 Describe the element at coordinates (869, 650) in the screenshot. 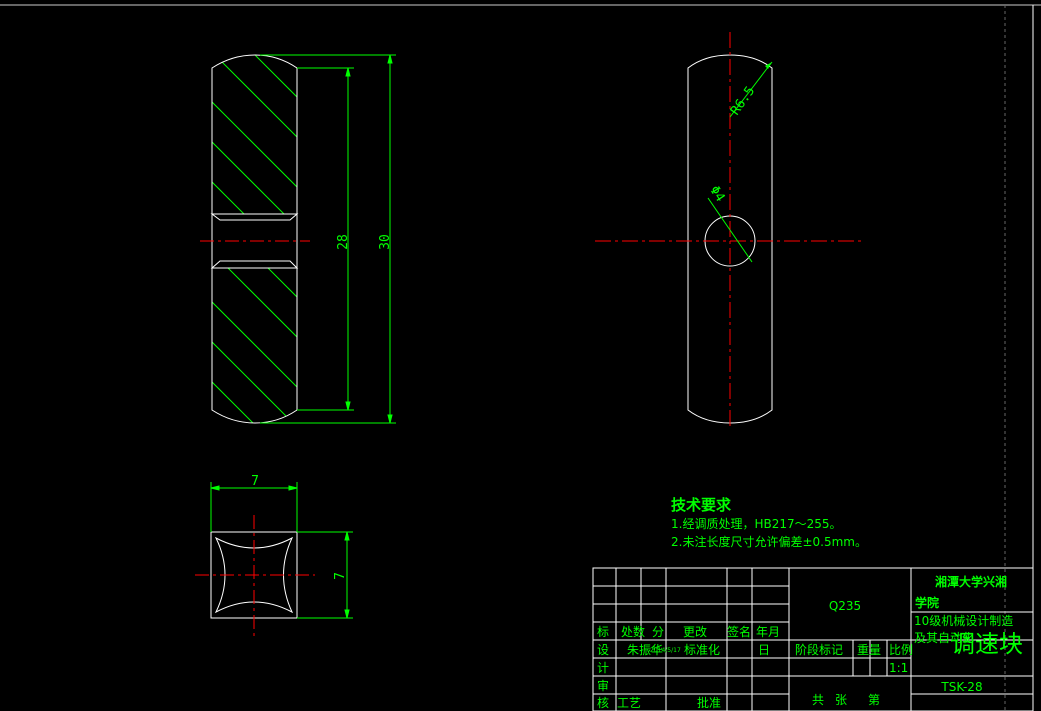

I see `tb-label: 重量` at that location.